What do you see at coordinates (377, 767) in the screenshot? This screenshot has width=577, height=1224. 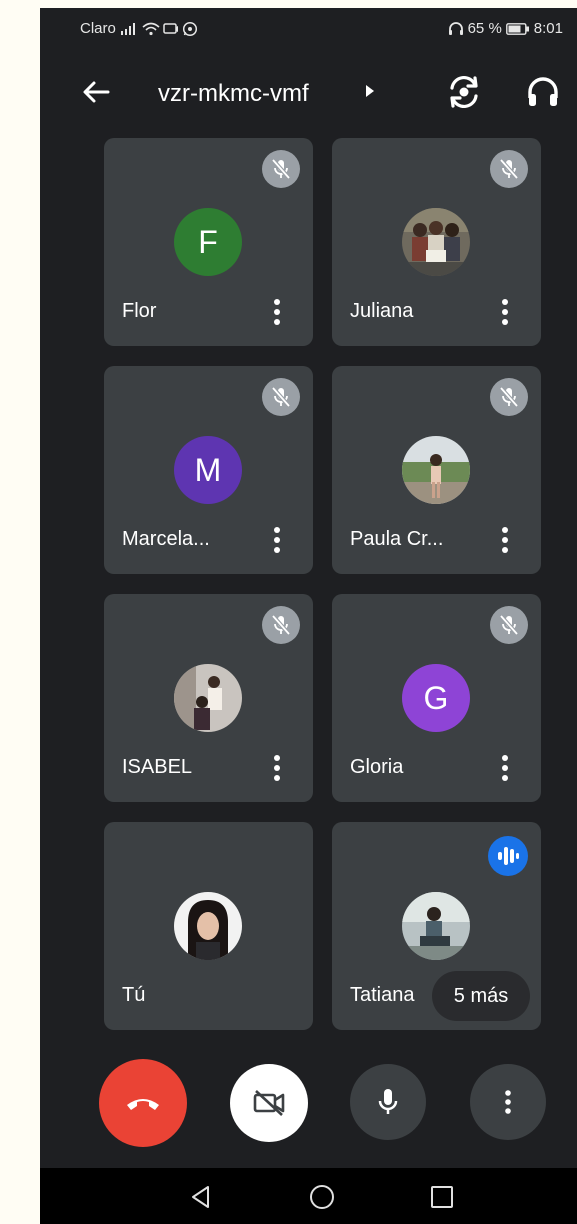 I see `participant-name: Gloria` at bounding box center [377, 767].